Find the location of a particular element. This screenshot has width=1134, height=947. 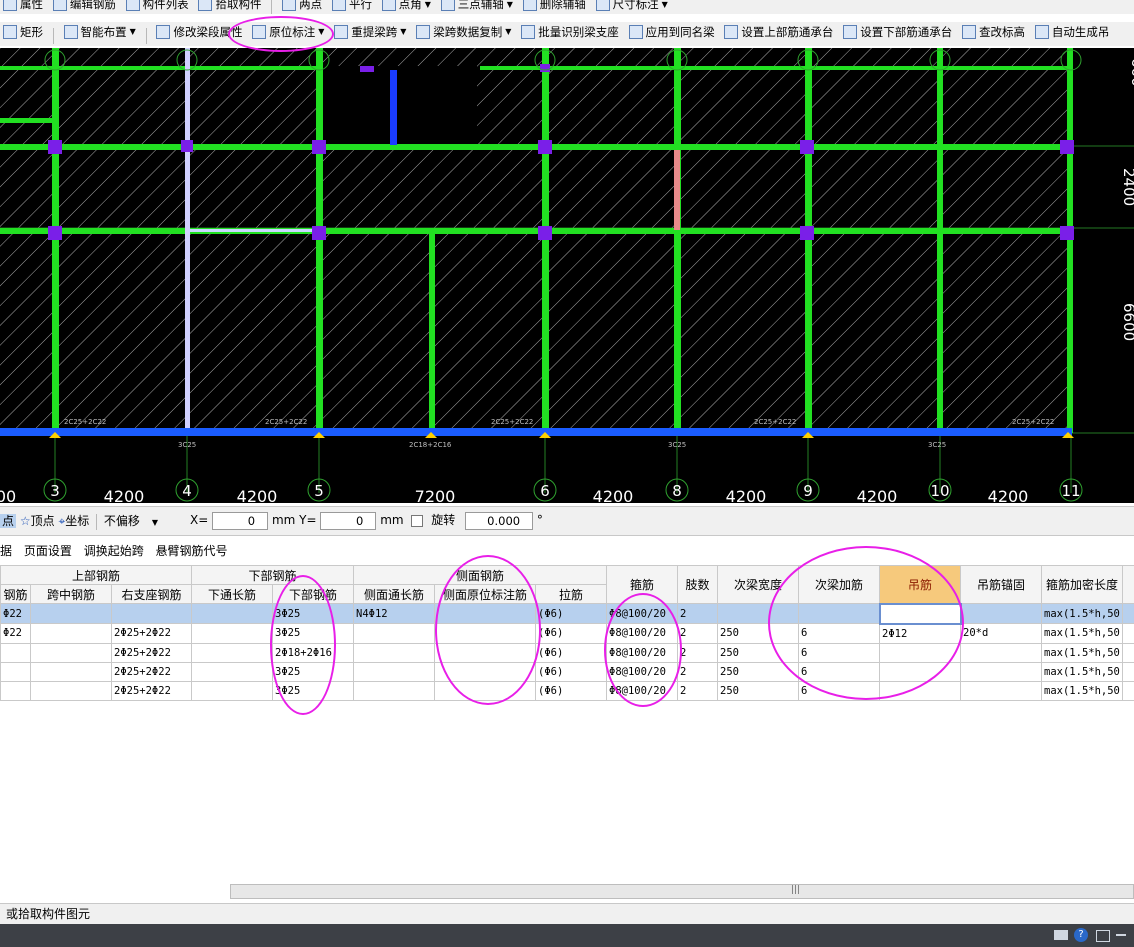

smart-layout-button: 智能布置 ▼ is located at coordinates (100, 32).